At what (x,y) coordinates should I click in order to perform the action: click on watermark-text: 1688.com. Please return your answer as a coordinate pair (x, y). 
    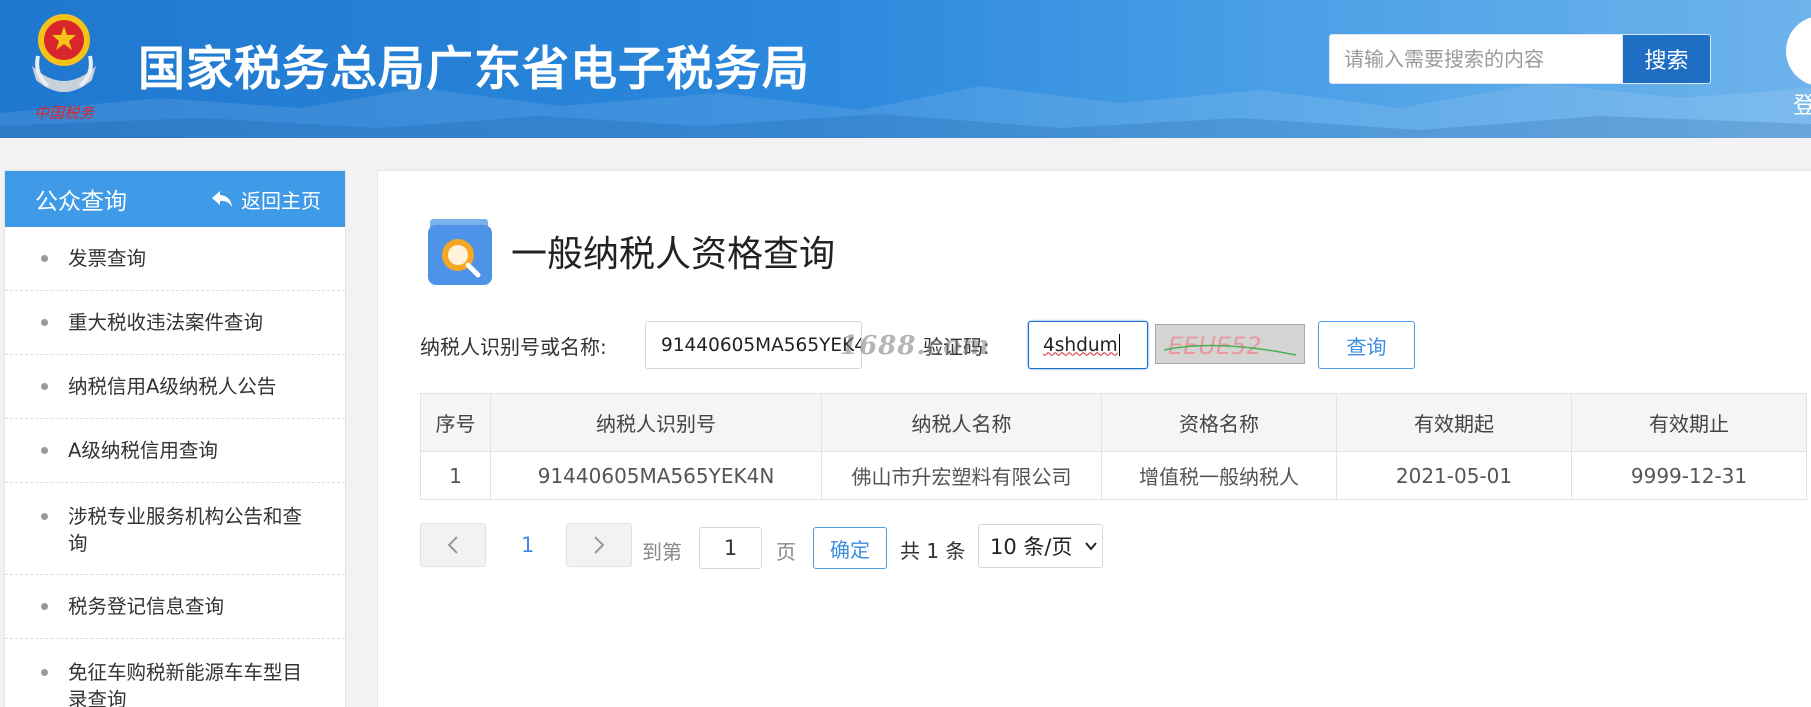
    Looking at the image, I should click on (915, 346).